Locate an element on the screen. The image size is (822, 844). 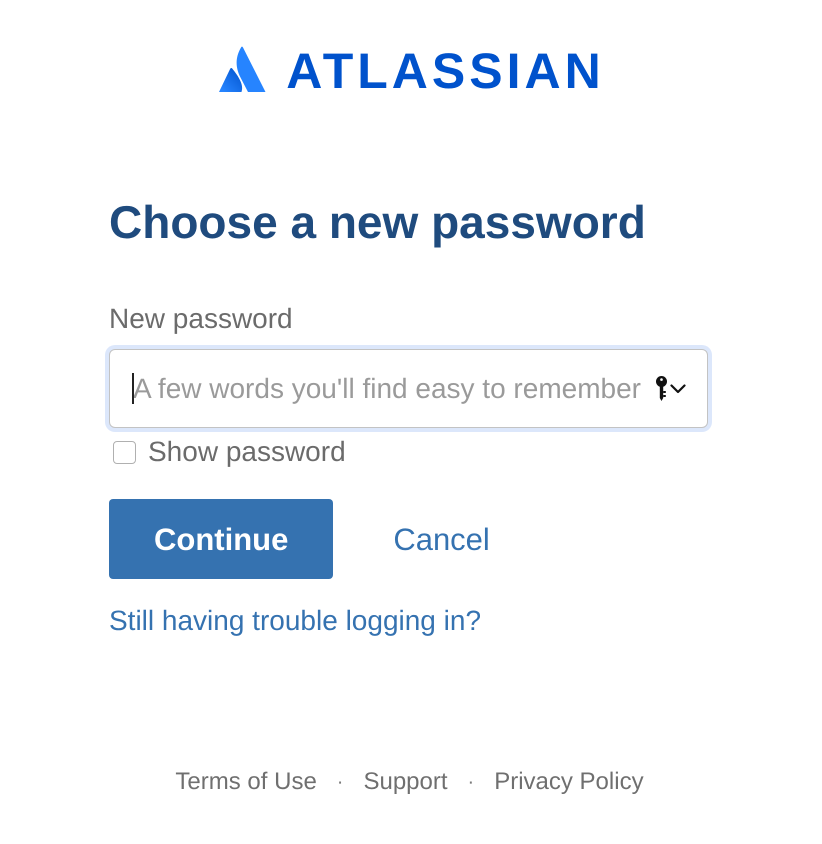
field-label: New password is located at coordinates (201, 319).